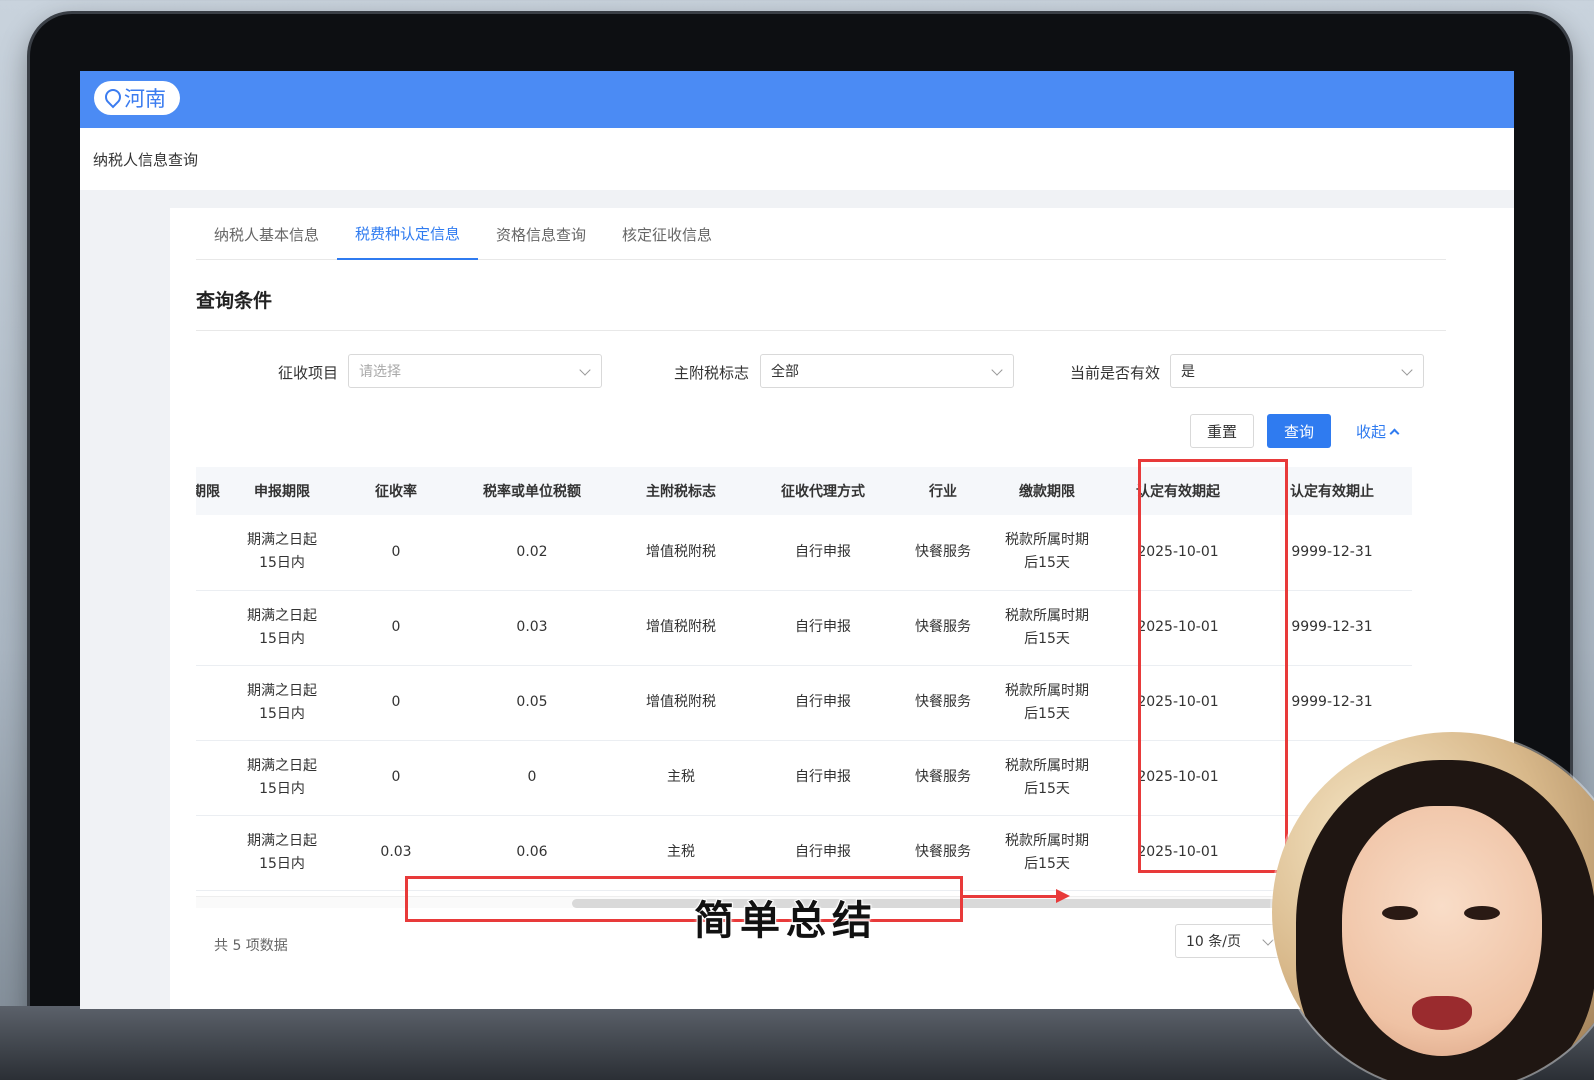  I want to click on presenter-face, so click(1442, 931).